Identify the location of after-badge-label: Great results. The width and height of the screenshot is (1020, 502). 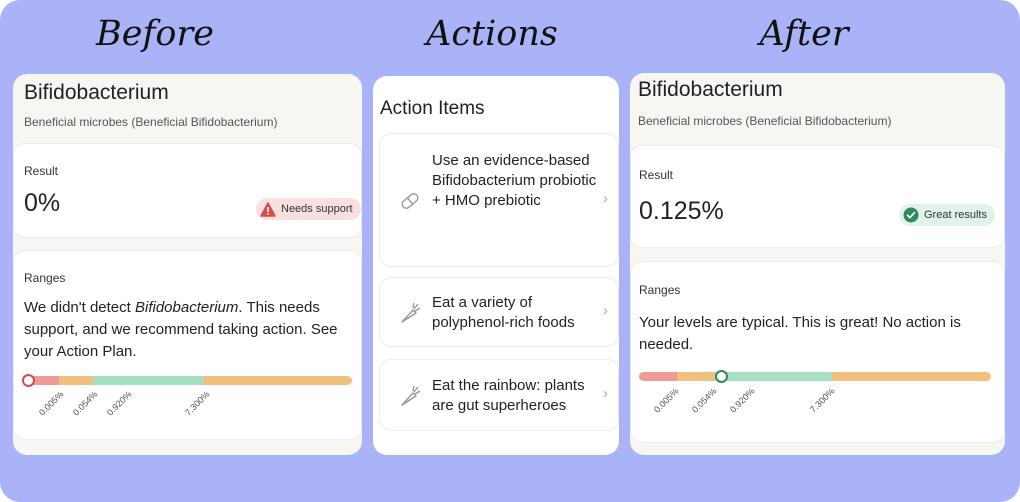
(955, 215).